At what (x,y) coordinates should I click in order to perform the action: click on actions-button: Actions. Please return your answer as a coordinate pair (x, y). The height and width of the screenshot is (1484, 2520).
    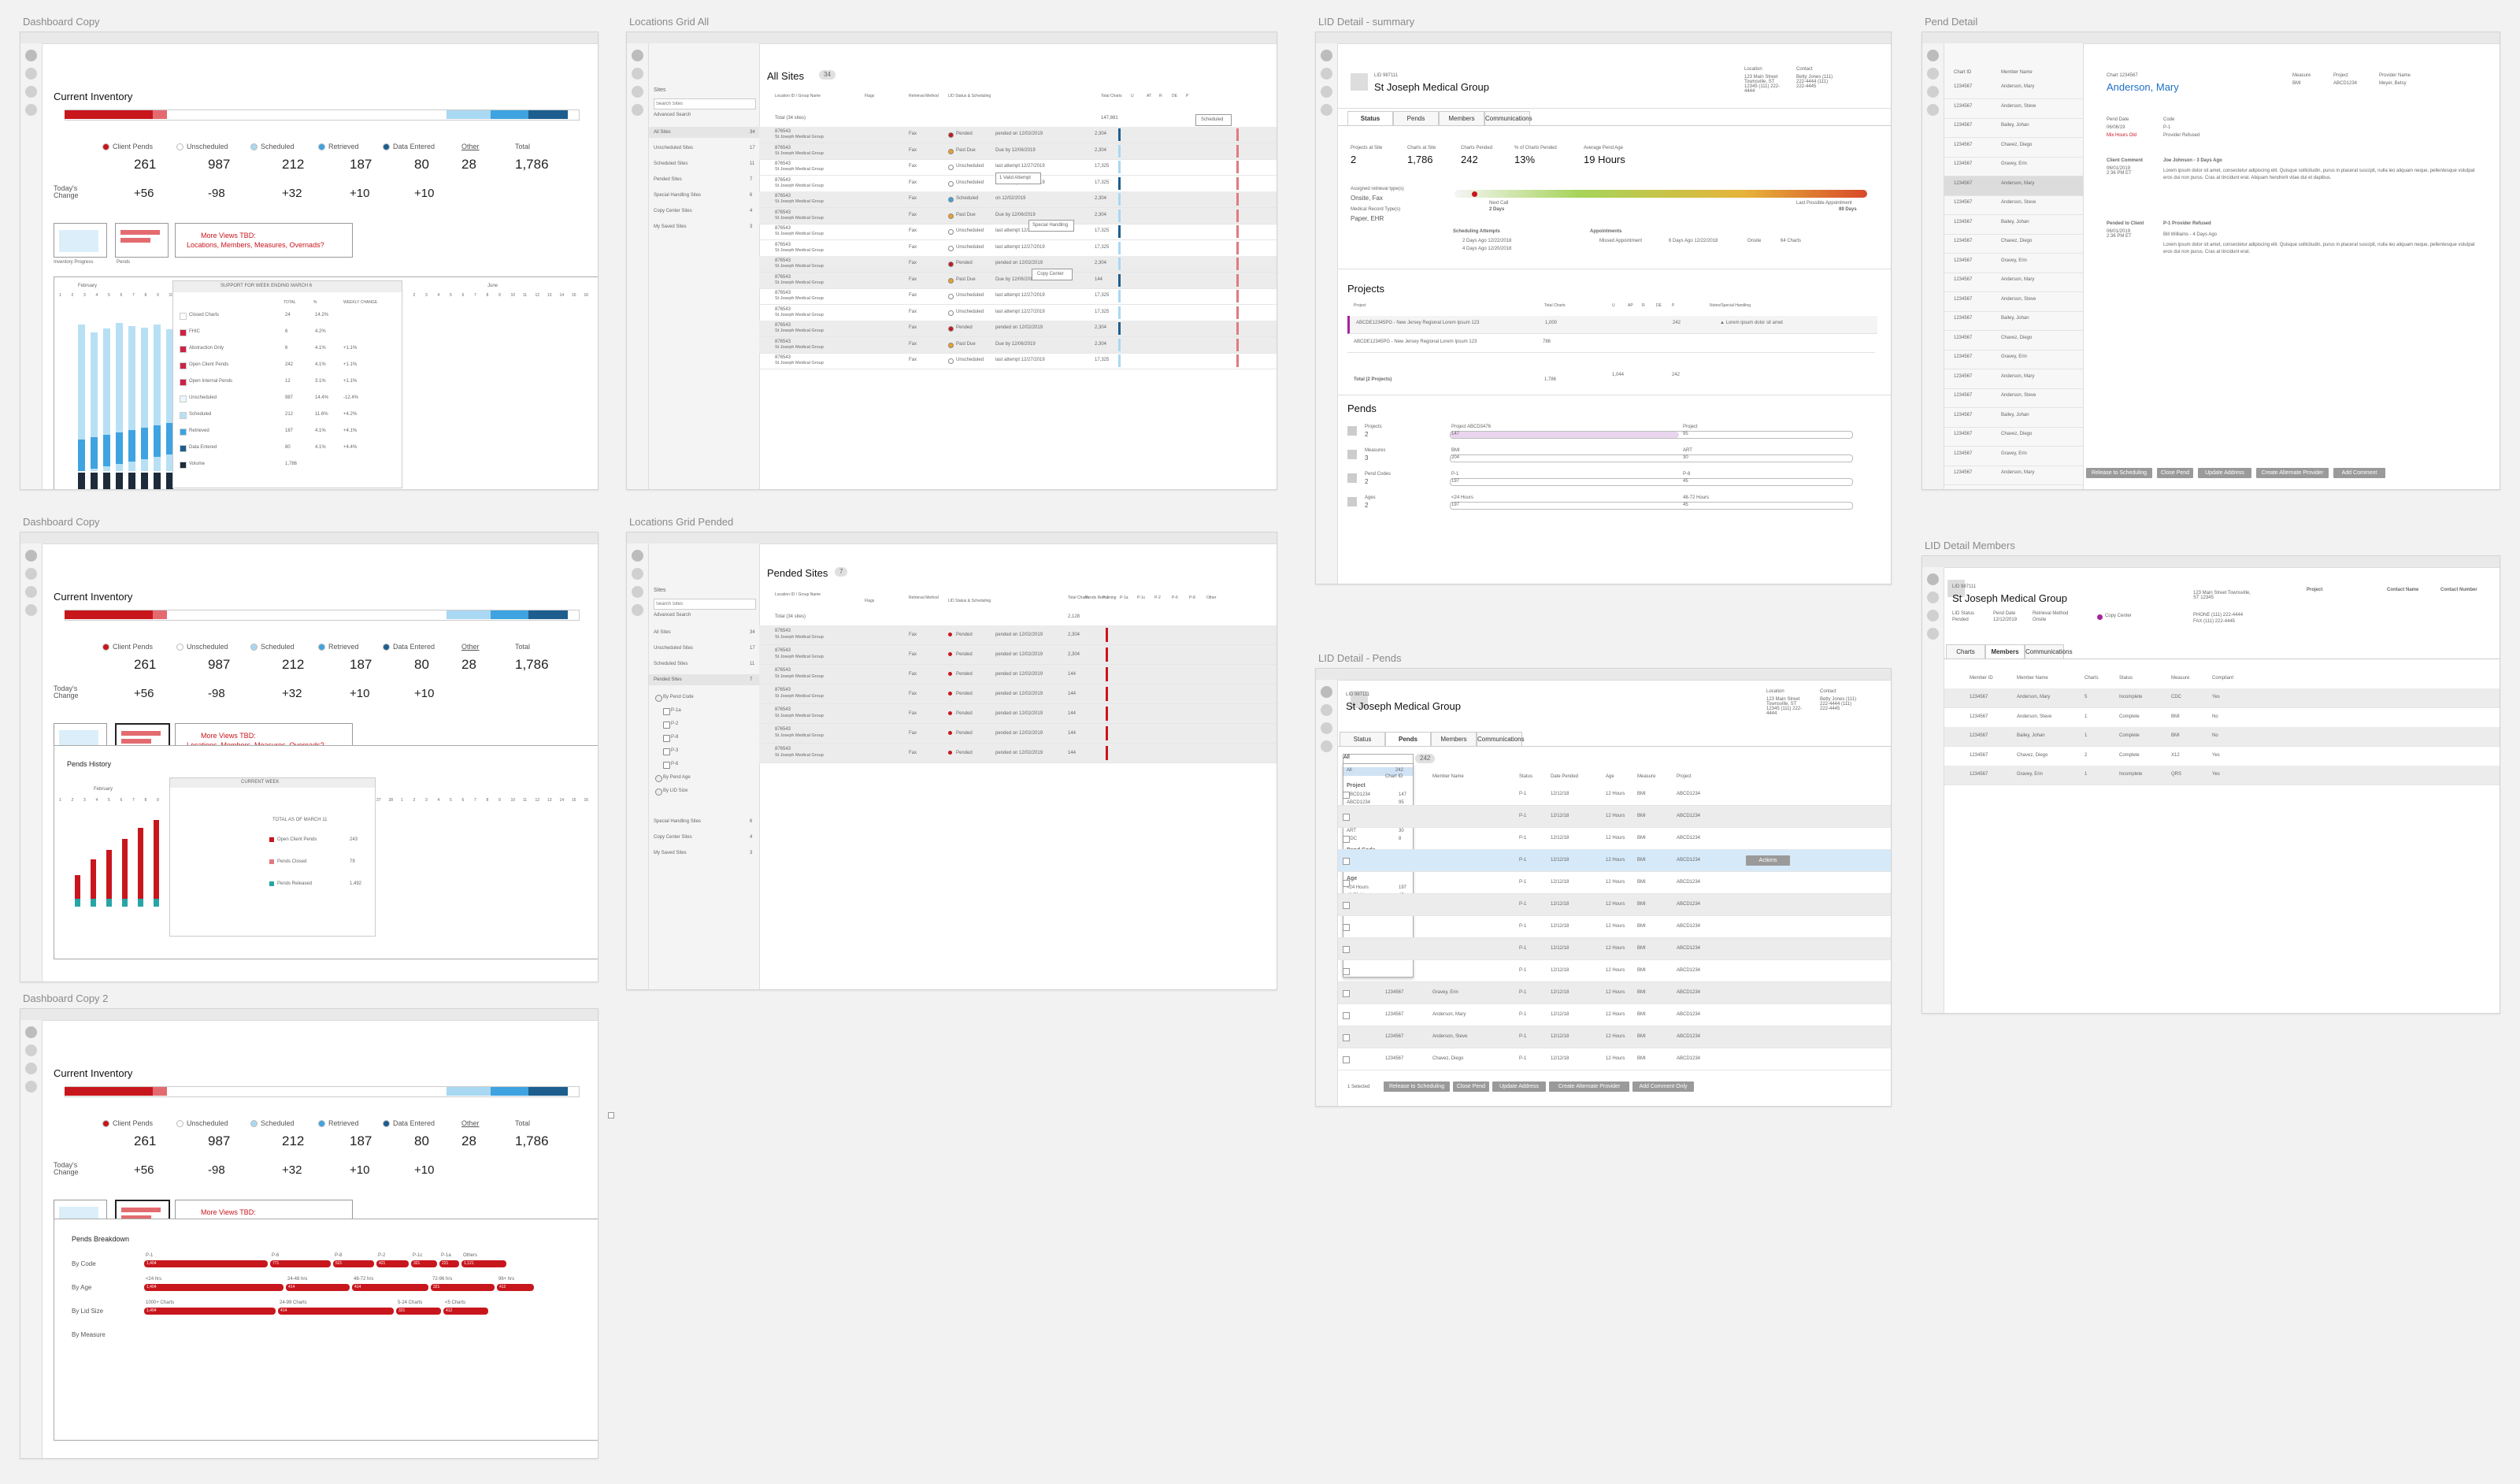
    Looking at the image, I should click on (1768, 861).